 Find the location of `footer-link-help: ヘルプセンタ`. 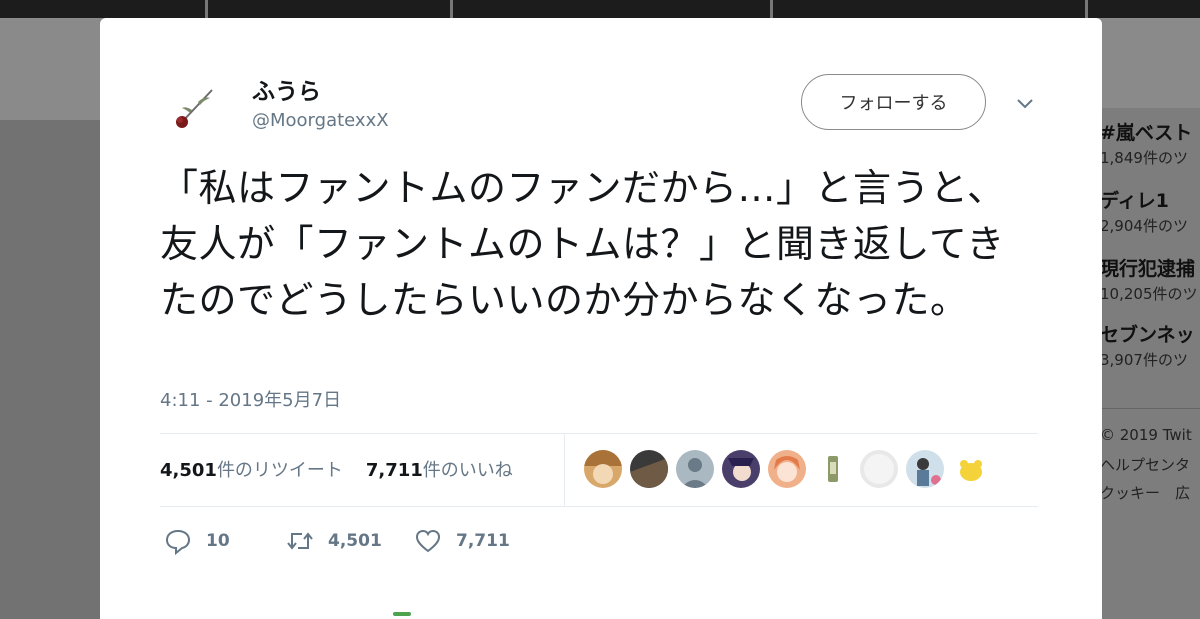

footer-link-help: ヘルプセンタ is located at coordinates (1145, 464).